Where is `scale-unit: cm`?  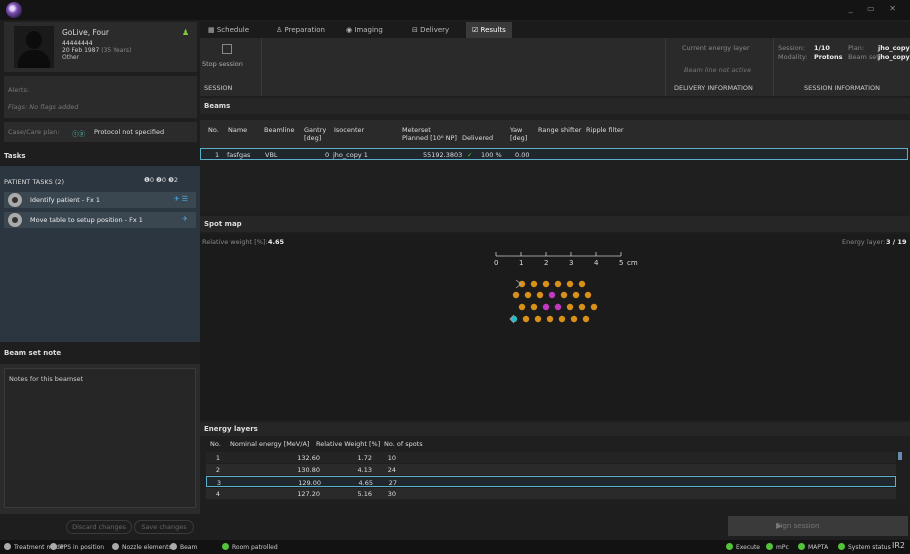
scale-unit: cm is located at coordinates (632, 263).